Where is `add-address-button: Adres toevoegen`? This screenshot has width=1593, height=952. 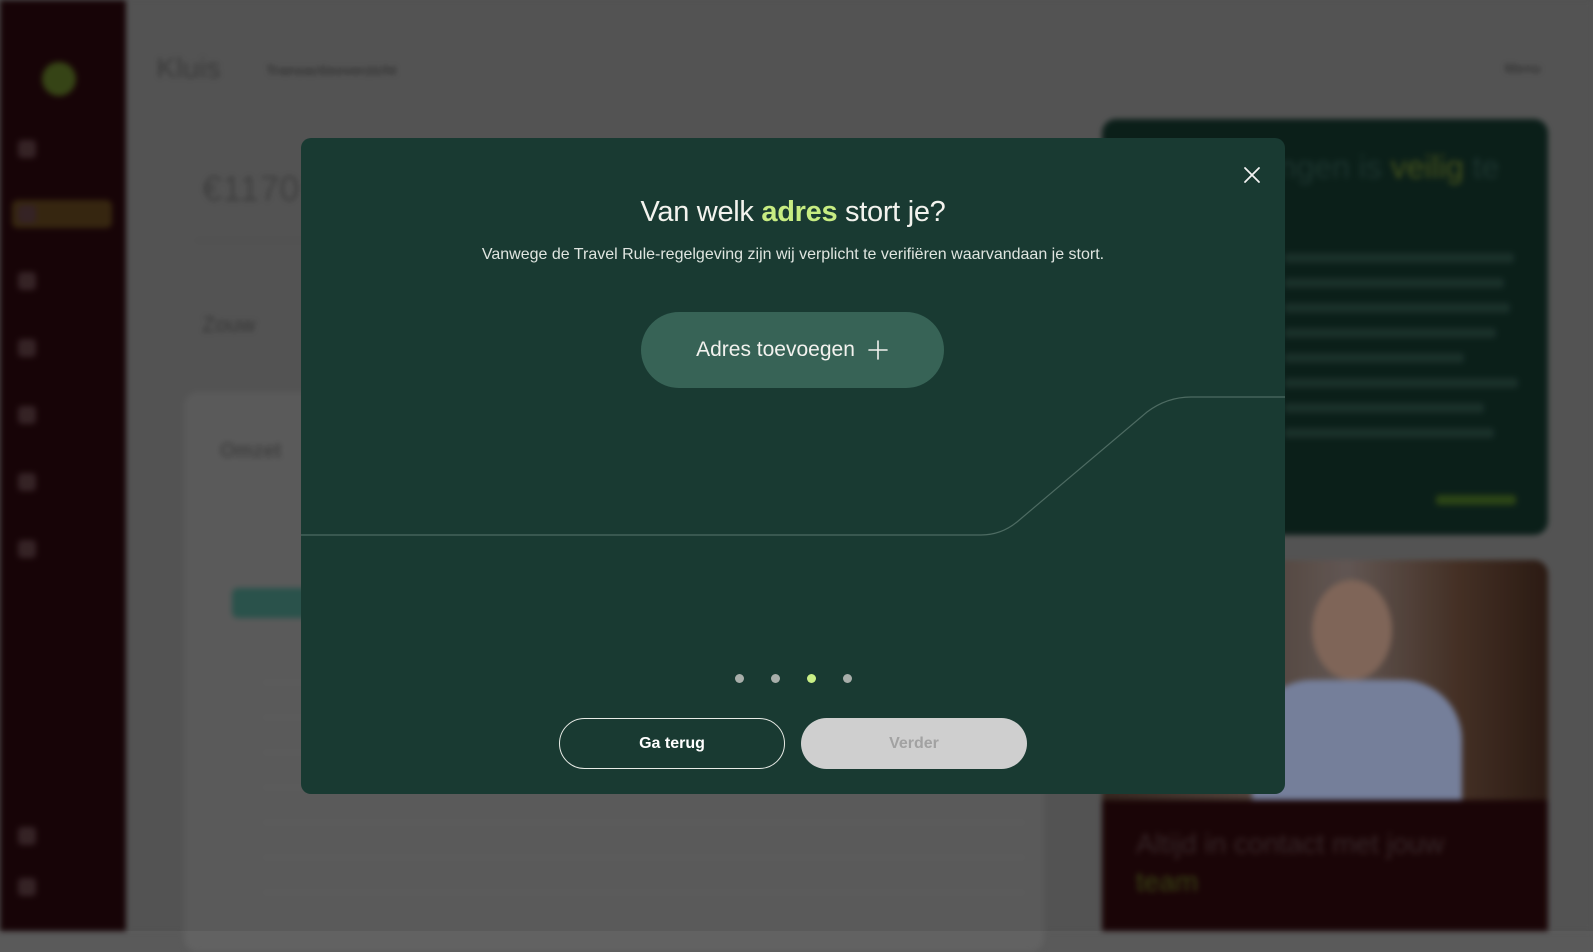
add-address-button: Adres toevoegen is located at coordinates (792, 350).